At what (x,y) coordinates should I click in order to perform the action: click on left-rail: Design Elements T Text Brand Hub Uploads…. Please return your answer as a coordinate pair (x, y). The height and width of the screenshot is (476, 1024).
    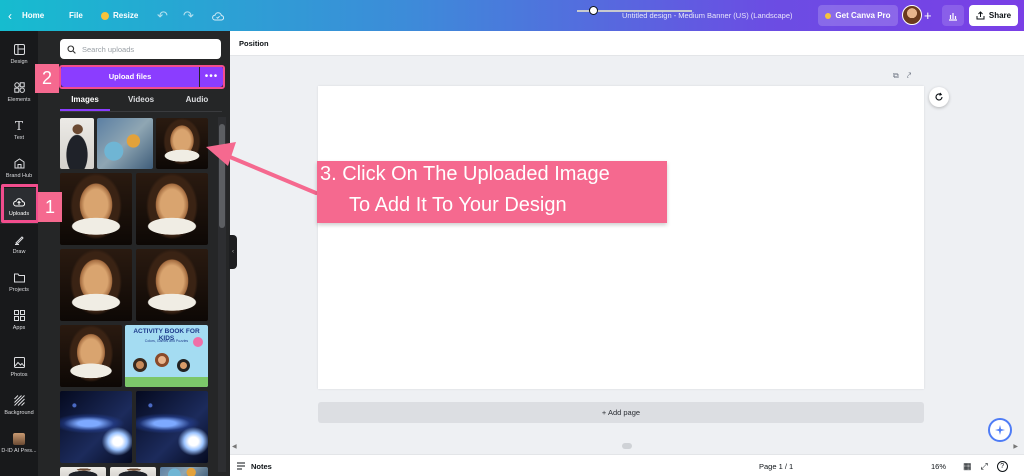
    Looking at the image, I should click on (19, 253).